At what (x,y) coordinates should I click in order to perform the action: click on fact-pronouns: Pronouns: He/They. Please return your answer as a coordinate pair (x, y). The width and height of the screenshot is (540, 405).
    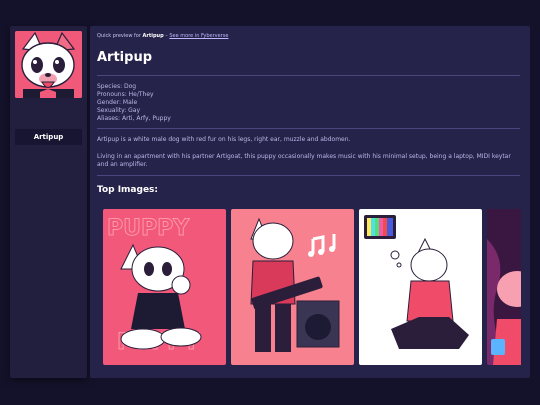
    Looking at the image, I should click on (125, 94).